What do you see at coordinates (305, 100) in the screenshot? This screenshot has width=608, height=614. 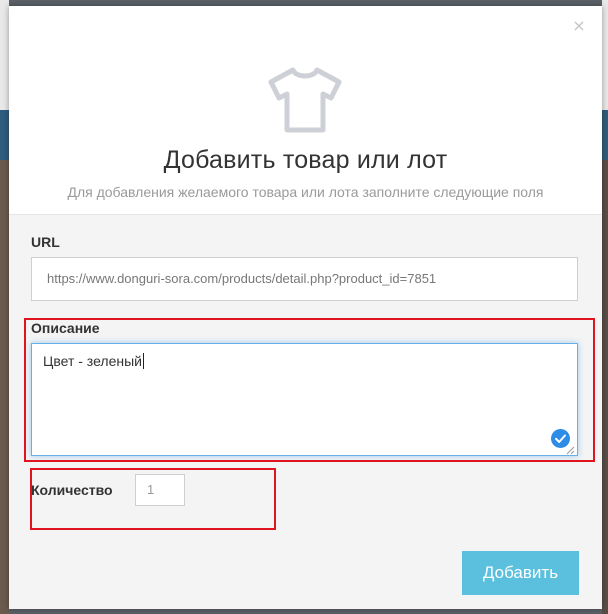 I see `t-shirt-icon` at bounding box center [305, 100].